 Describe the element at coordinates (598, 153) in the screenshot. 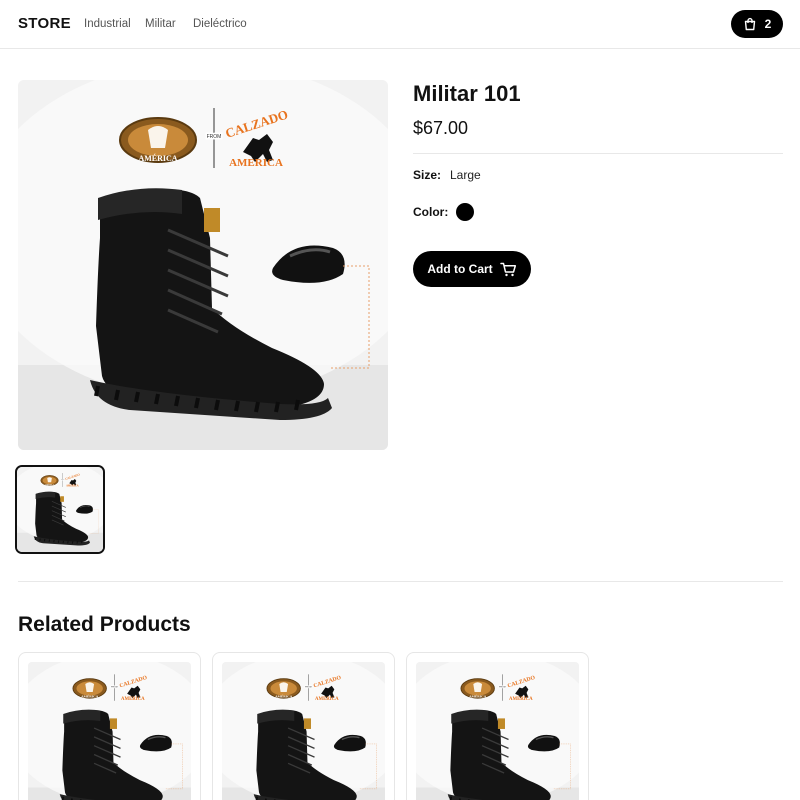

I see `info-divider` at that location.